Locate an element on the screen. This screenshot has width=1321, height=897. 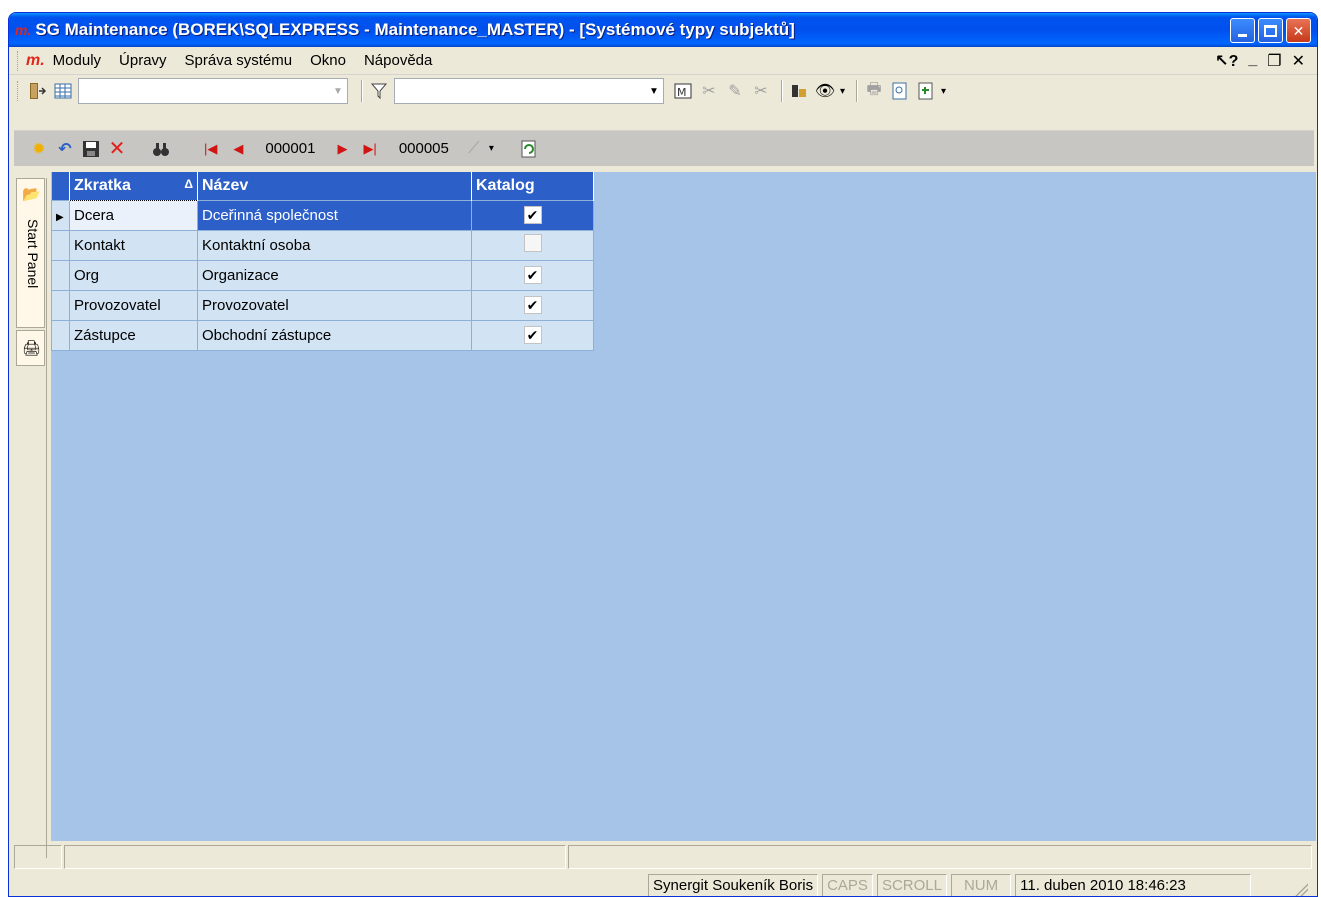
delete-icon: ✕ is located at coordinates (117, 149).